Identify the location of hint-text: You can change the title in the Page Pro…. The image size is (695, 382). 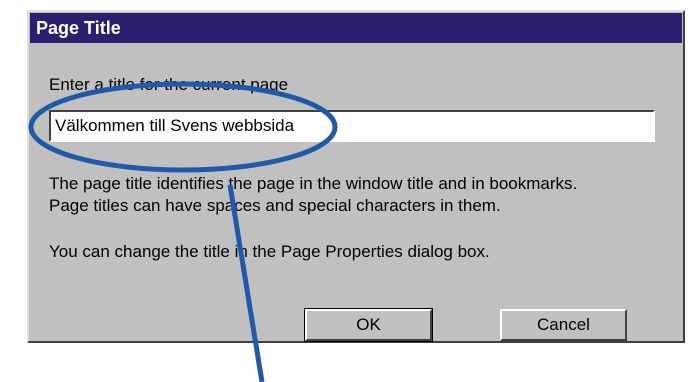
(269, 251).